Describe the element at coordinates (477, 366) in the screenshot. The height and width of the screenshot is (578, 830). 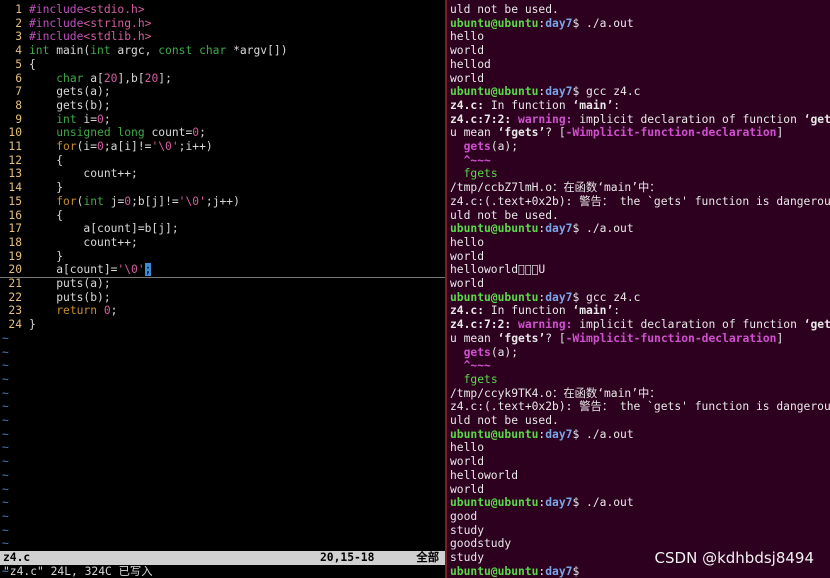
I see `terminal-line: ^~~~` at that location.